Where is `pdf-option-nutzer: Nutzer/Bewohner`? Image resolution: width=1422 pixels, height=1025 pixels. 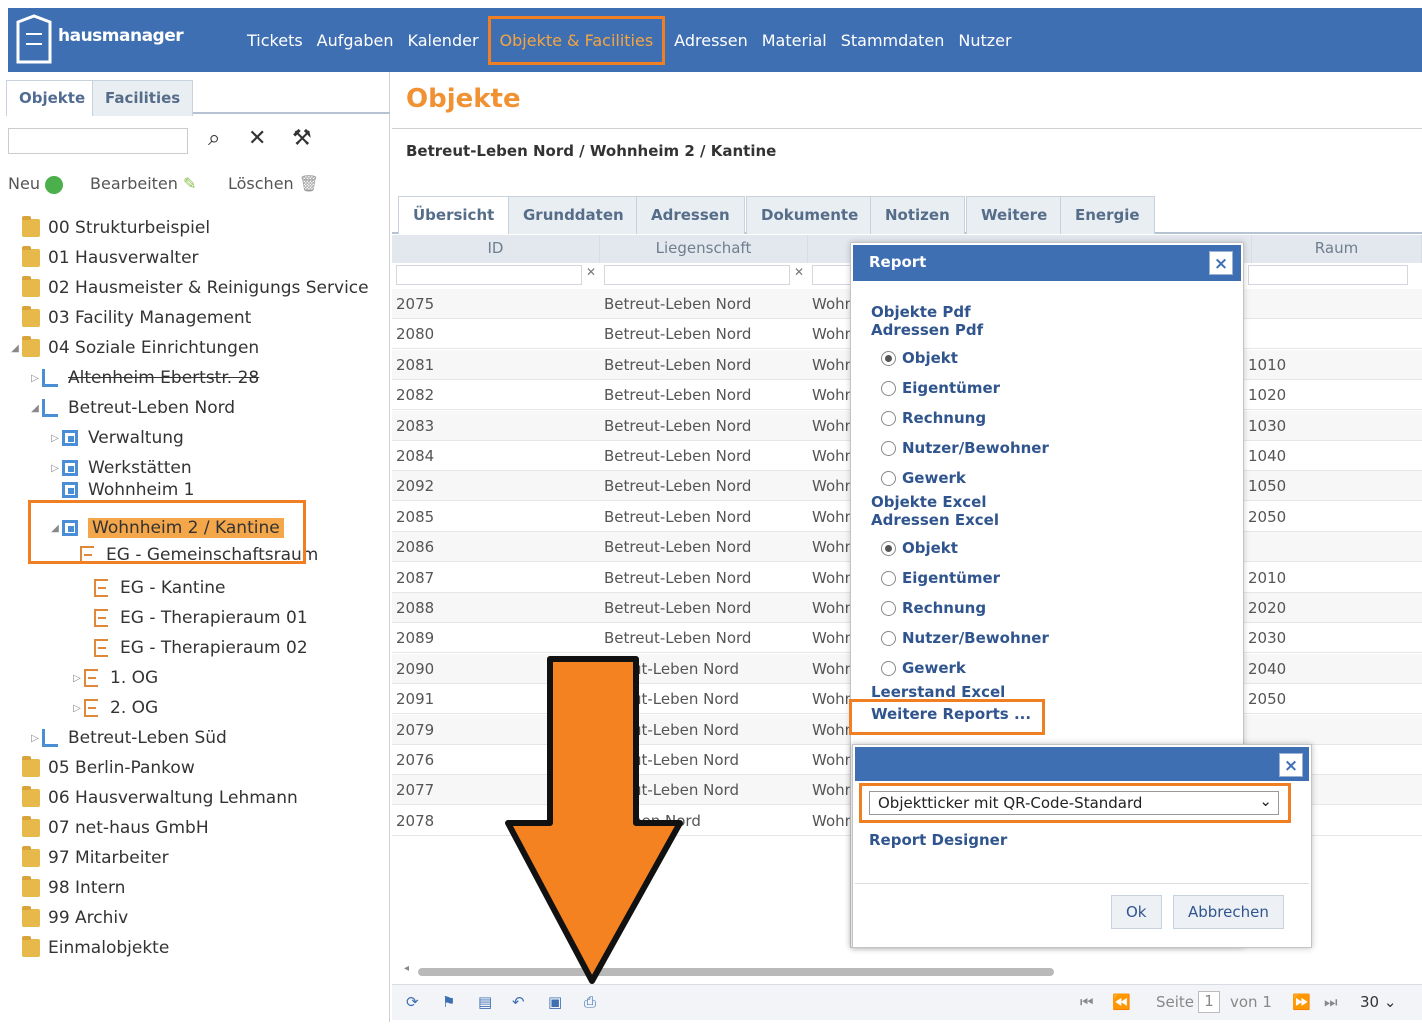
pdf-option-nutzer: Nutzer/Bewohner is located at coordinates (965, 448).